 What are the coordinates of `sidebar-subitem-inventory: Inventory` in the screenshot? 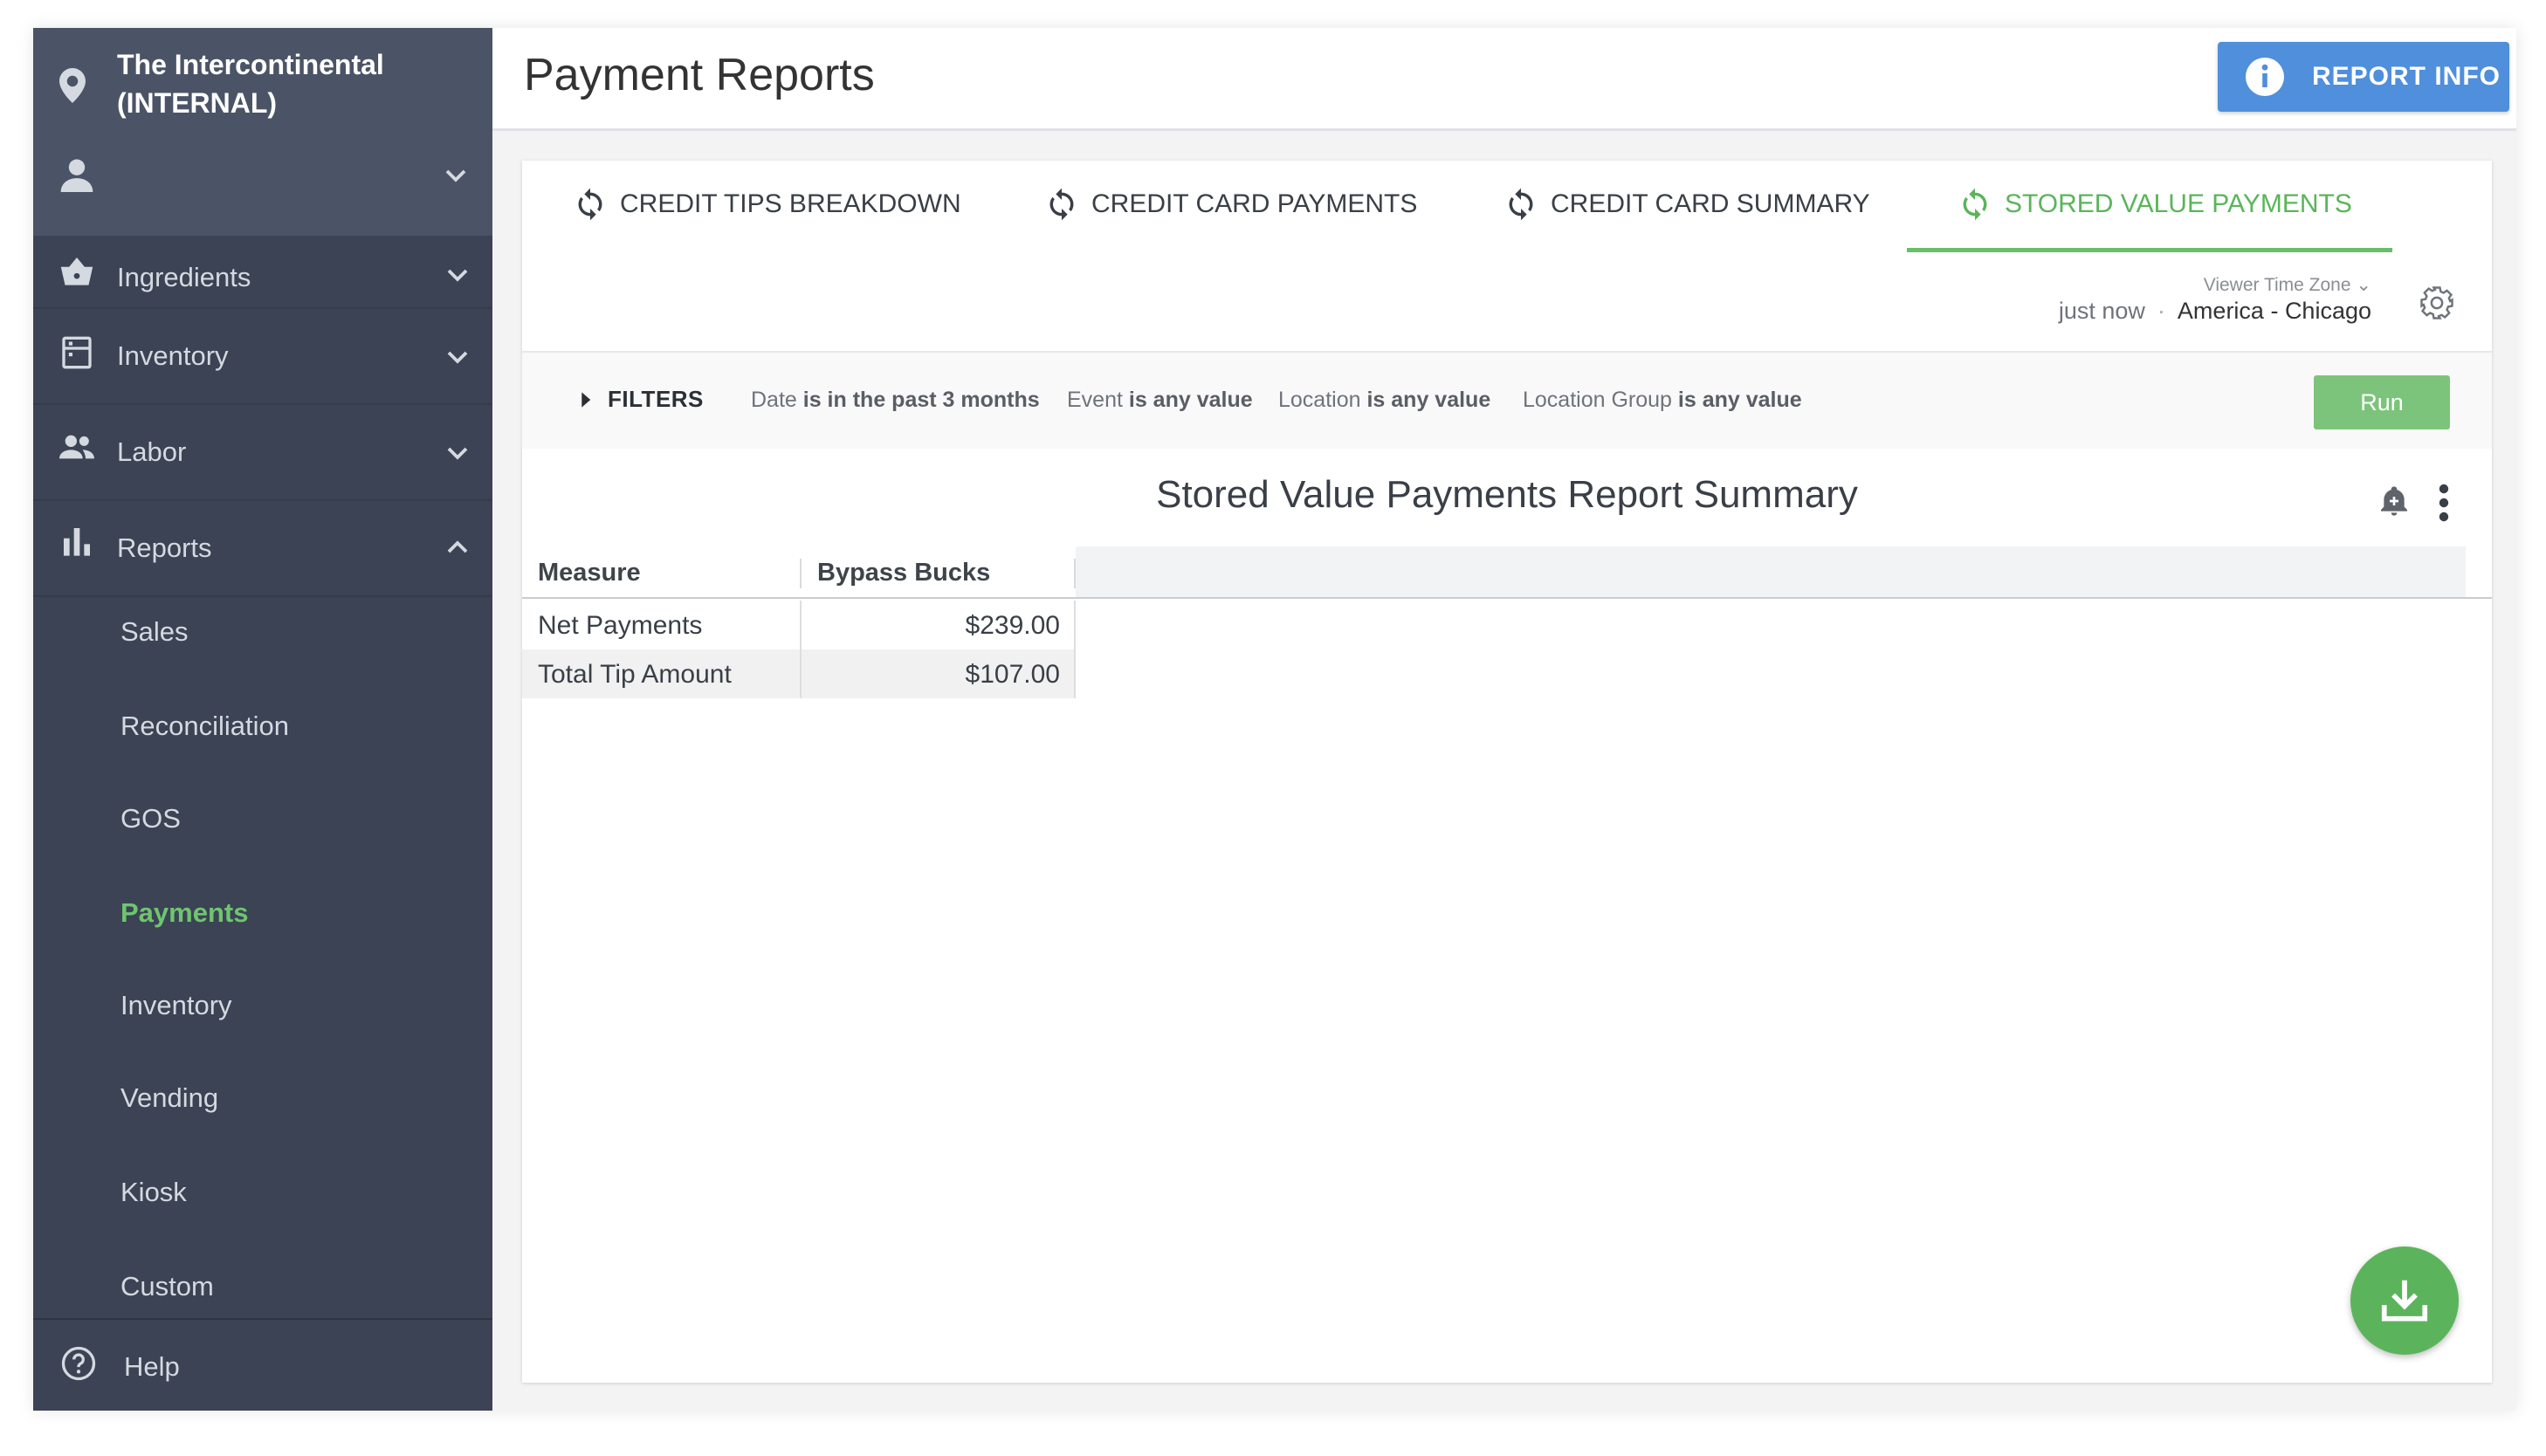 It's located at (176, 1005).